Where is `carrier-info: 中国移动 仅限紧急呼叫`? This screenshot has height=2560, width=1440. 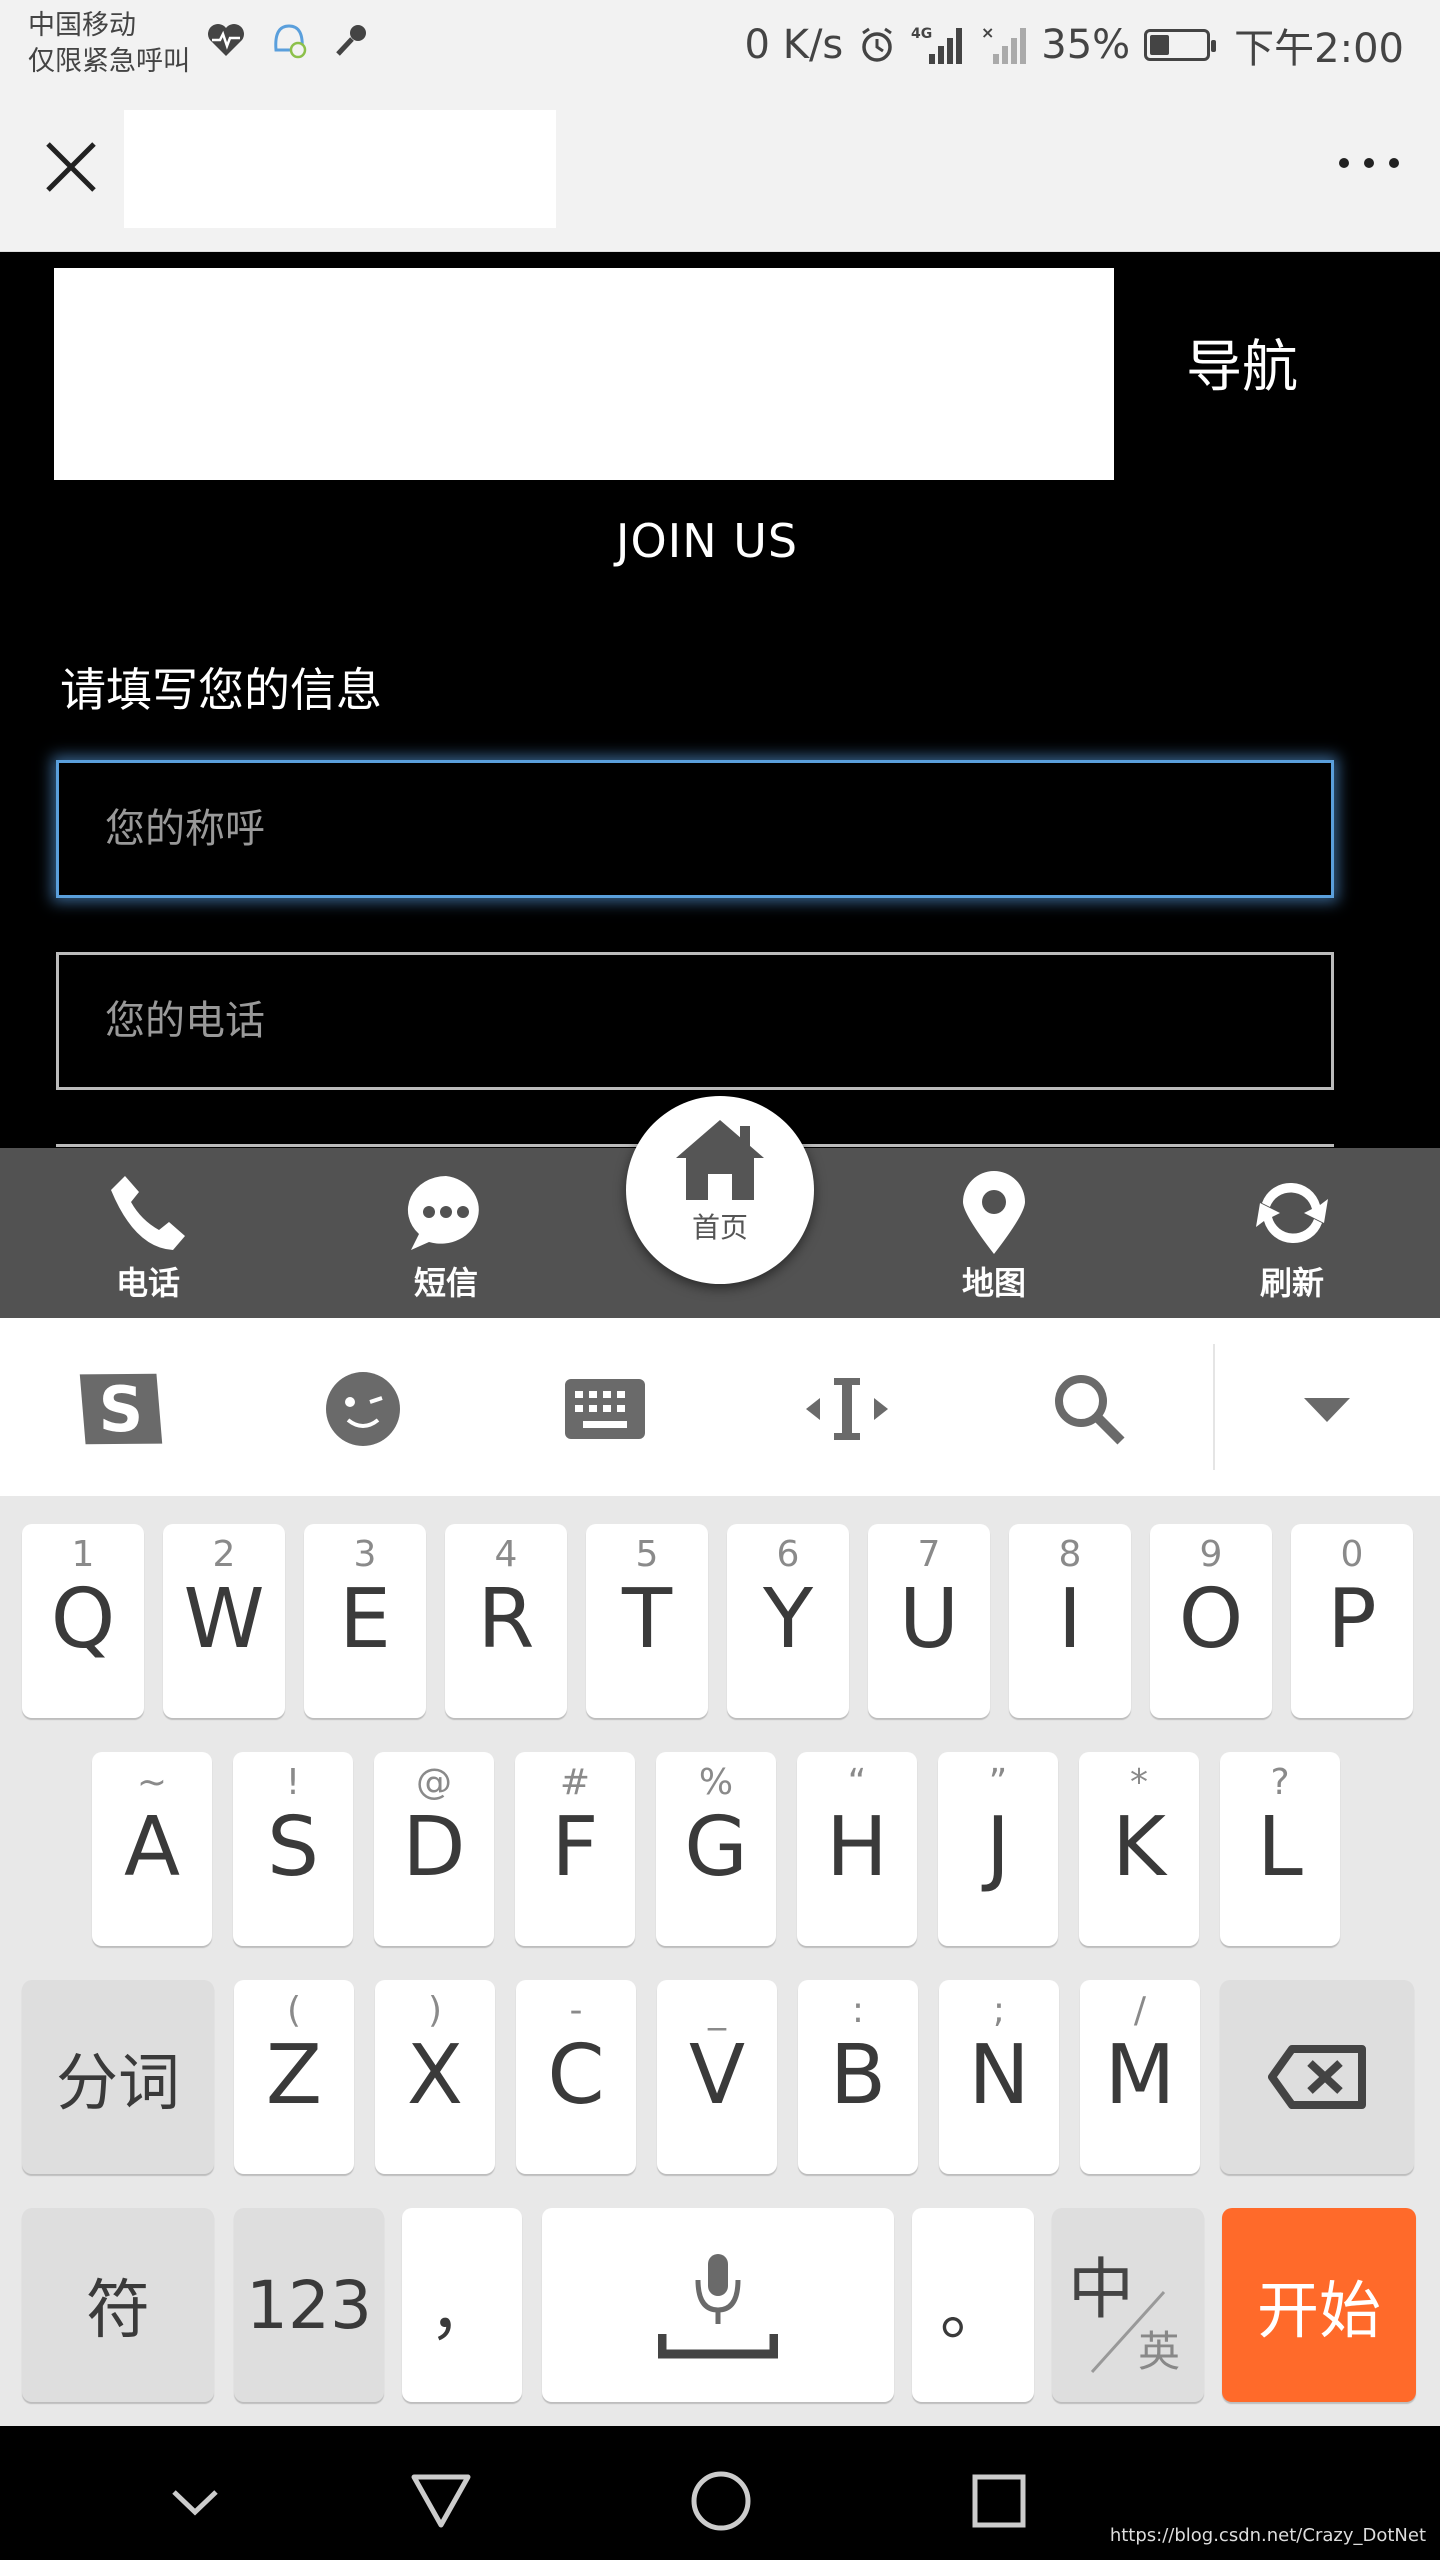
carrier-info: 中国移动 仅限紧急呼叫 is located at coordinates (109, 44).